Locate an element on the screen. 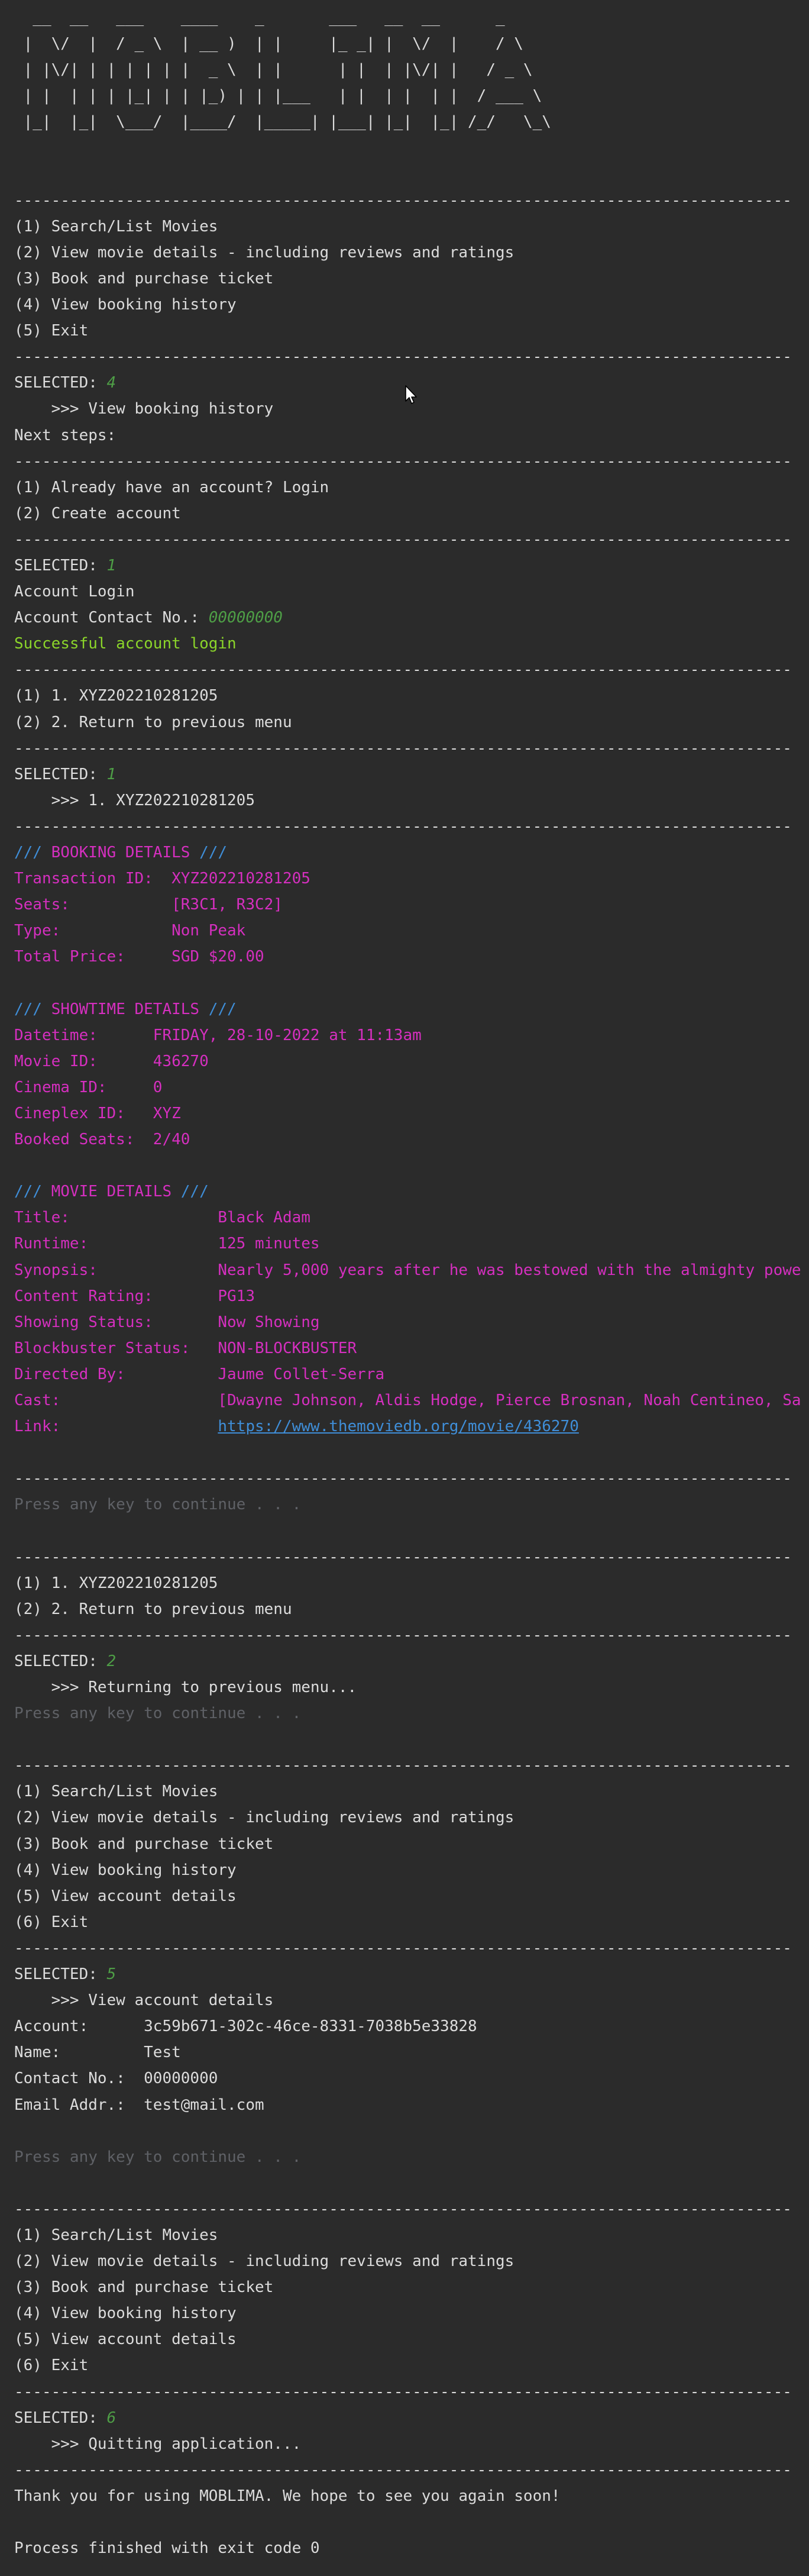 The height and width of the screenshot is (2576, 809). movie-details-header: /// MOVIE DETAILS /// is located at coordinates (411, 1192).